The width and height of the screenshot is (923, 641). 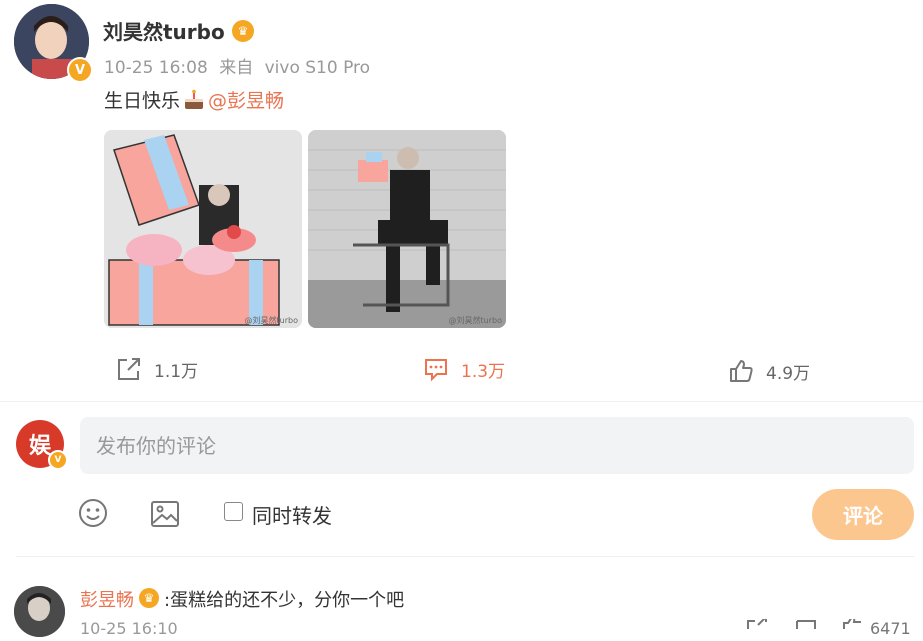 What do you see at coordinates (292, 514) in the screenshot?
I see `repost-label: 同时转发` at bounding box center [292, 514].